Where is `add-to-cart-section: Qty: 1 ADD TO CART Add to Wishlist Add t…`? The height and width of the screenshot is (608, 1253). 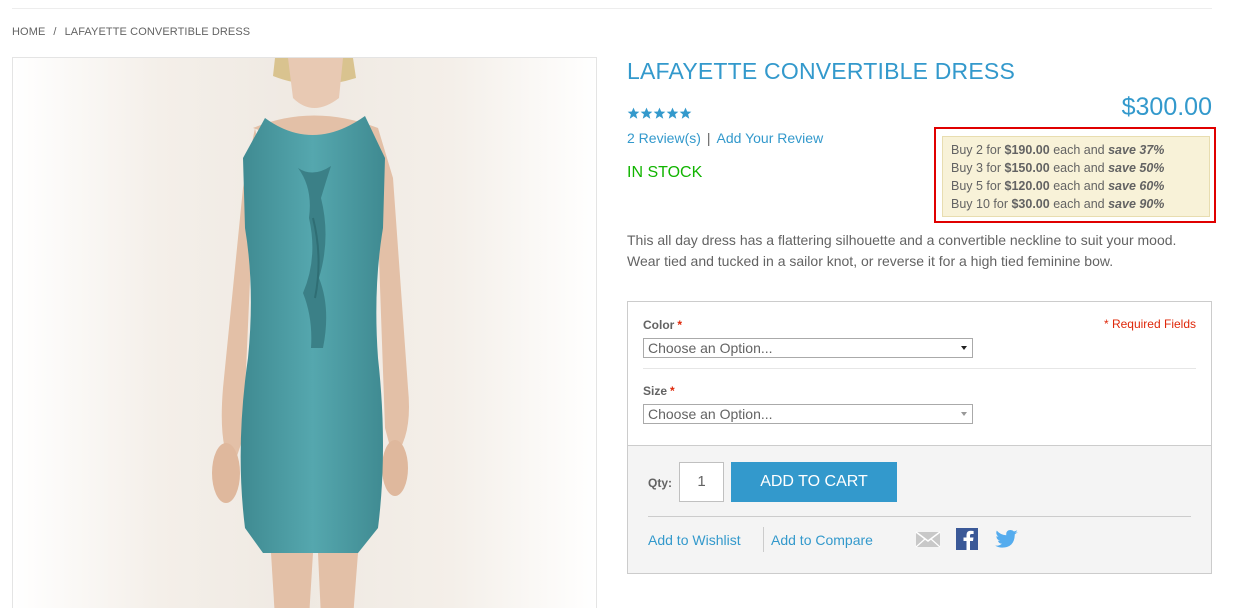 add-to-cart-section: Qty: 1 ADD TO CART Add to Wishlist Add t… is located at coordinates (919, 509).